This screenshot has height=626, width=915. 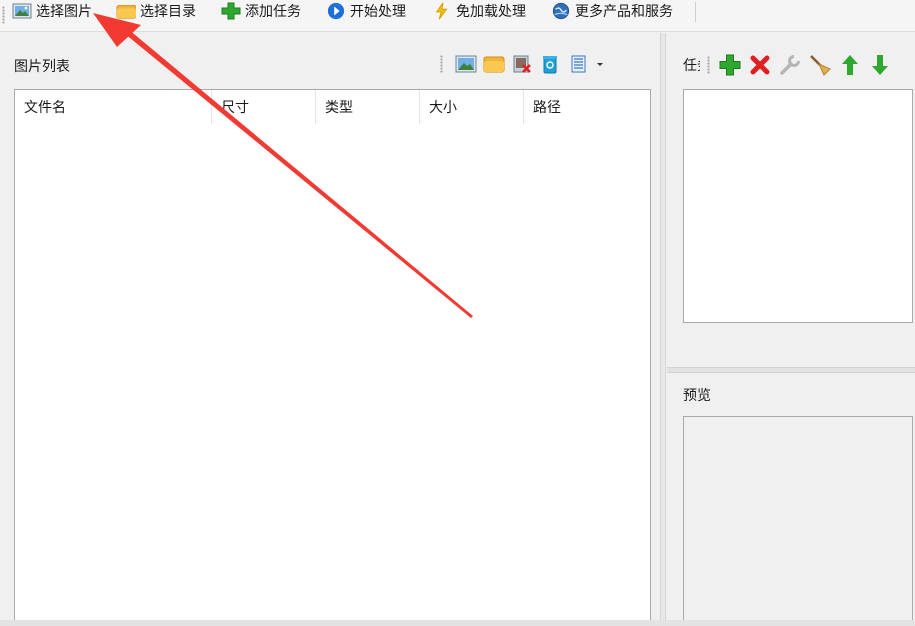 I want to click on remove-image-icon, so click(x=522, y=64).